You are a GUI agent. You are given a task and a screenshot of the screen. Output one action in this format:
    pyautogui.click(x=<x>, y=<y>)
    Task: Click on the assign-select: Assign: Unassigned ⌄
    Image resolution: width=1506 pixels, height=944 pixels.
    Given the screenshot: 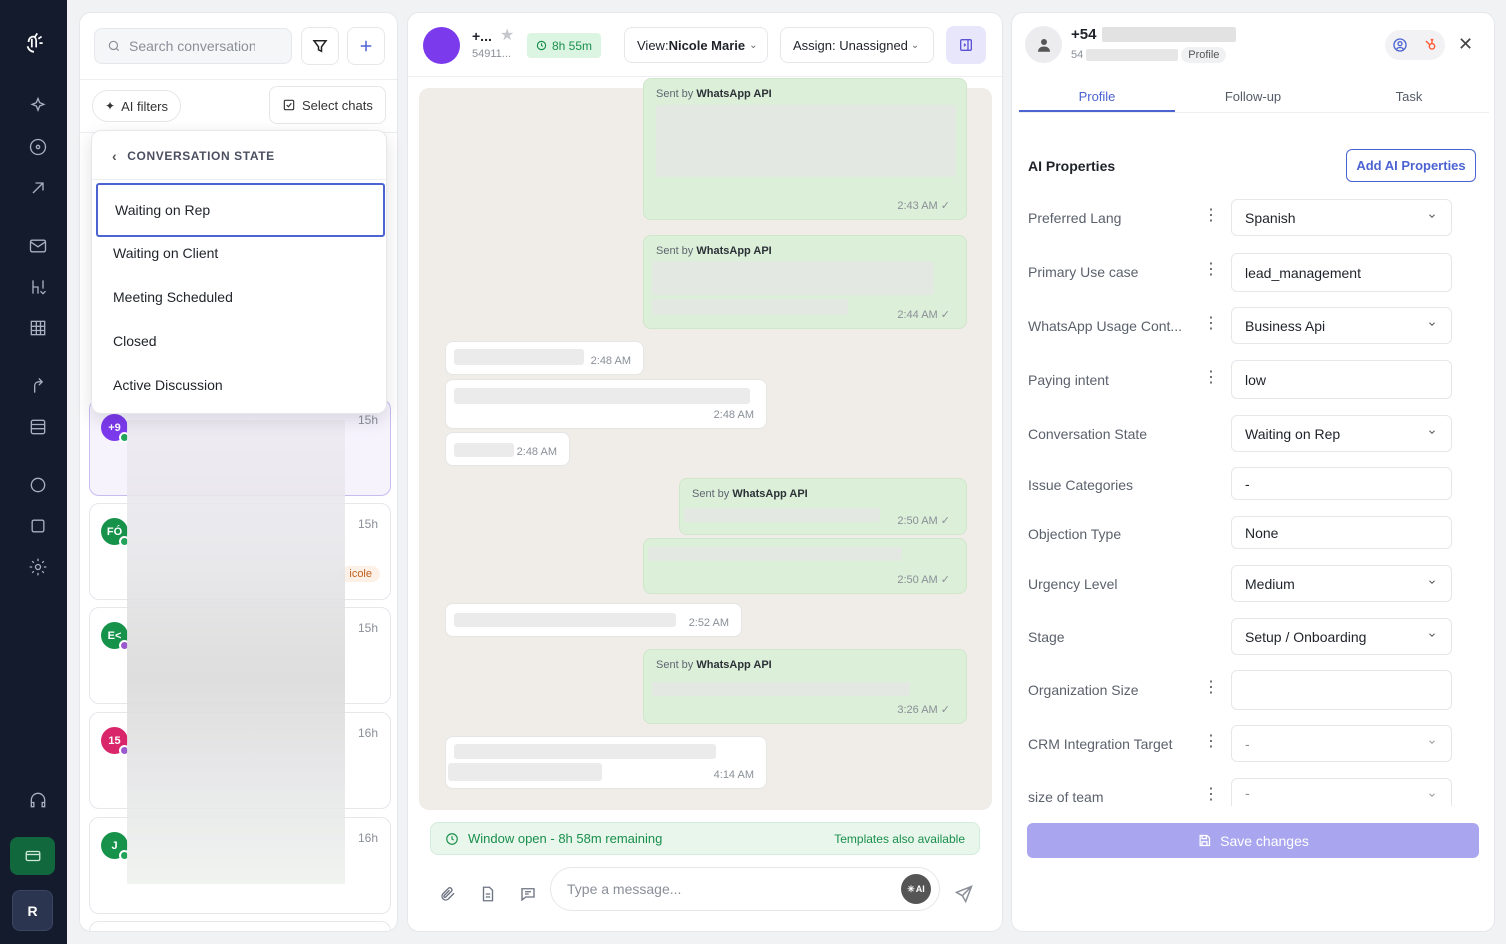 What is the action you would take?
    pyautogui.click(x=857, y=45)
    